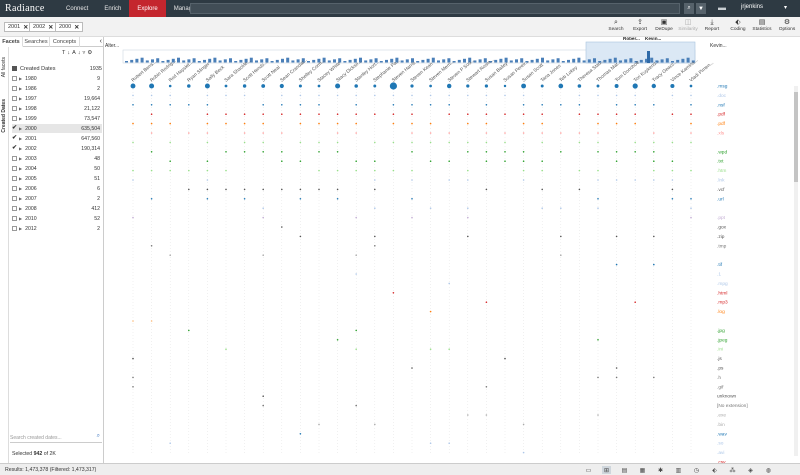  What do you see at coordinates (721, 190) in the screenshot?
I see `row-label: .vcf` at bounding box center [721, 190].